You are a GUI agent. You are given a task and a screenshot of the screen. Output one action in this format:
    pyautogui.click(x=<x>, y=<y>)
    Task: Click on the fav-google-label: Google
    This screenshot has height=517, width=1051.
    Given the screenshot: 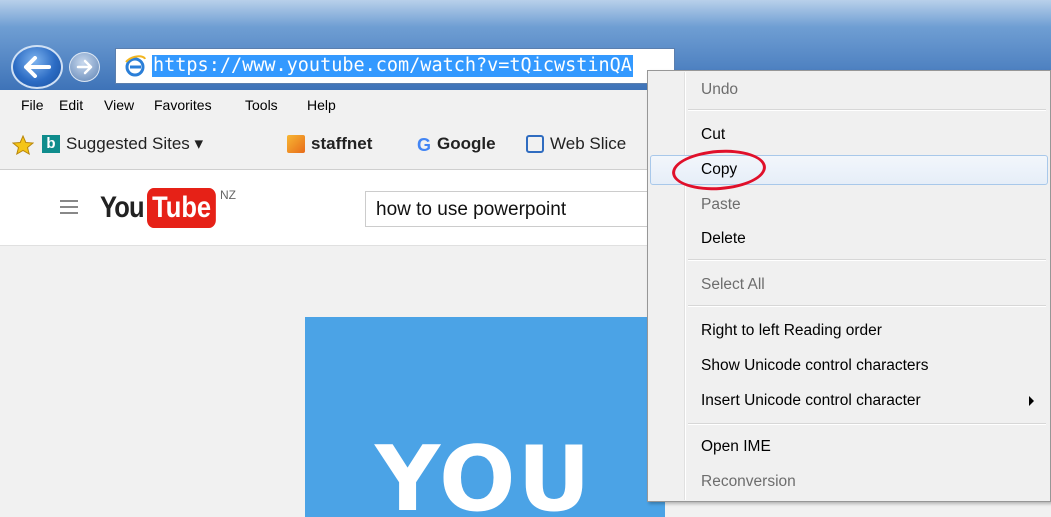 What is the action you would take?
    pyautogui.click(x=466, y=143)
    